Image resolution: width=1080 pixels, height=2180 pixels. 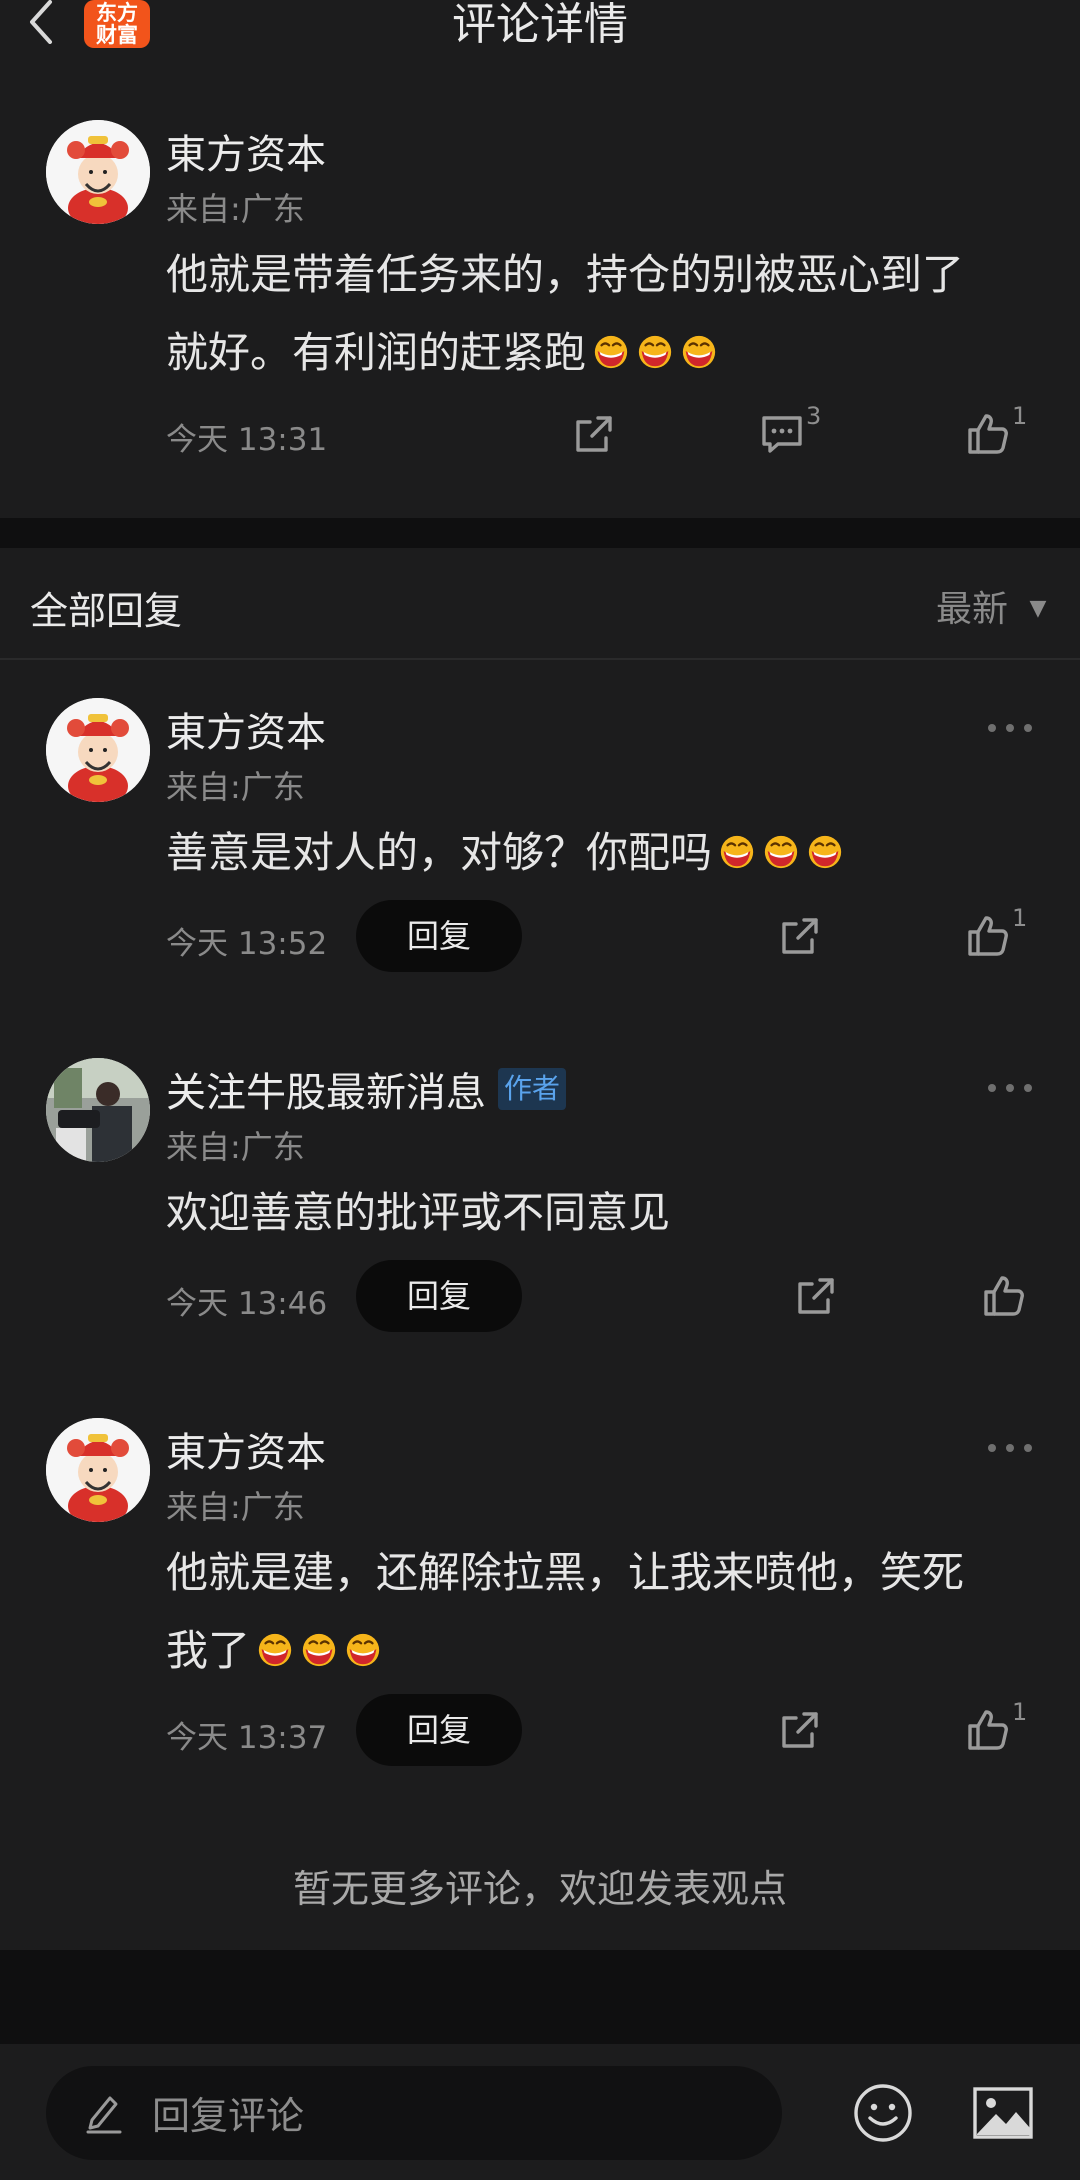 What do you see at coordinates (228, 2116) in the screenshot?
I see `reply-input-placeholder: 回复评论` at bounding box center [228, 2116].